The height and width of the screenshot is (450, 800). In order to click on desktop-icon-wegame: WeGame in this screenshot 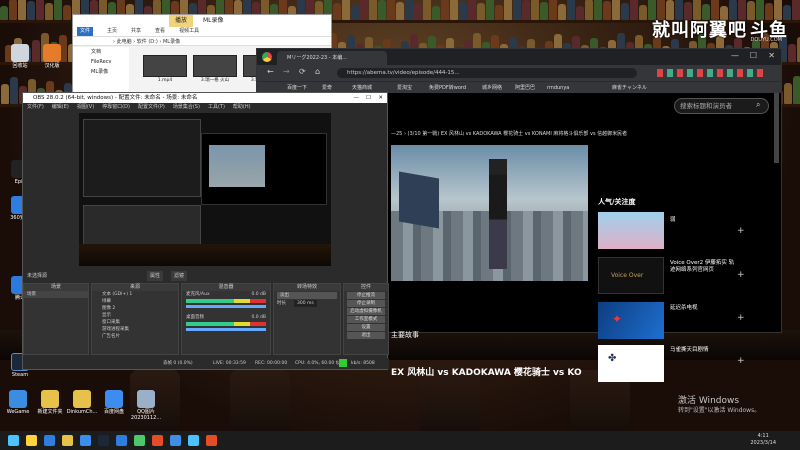, I will do `click(18, 402)`.